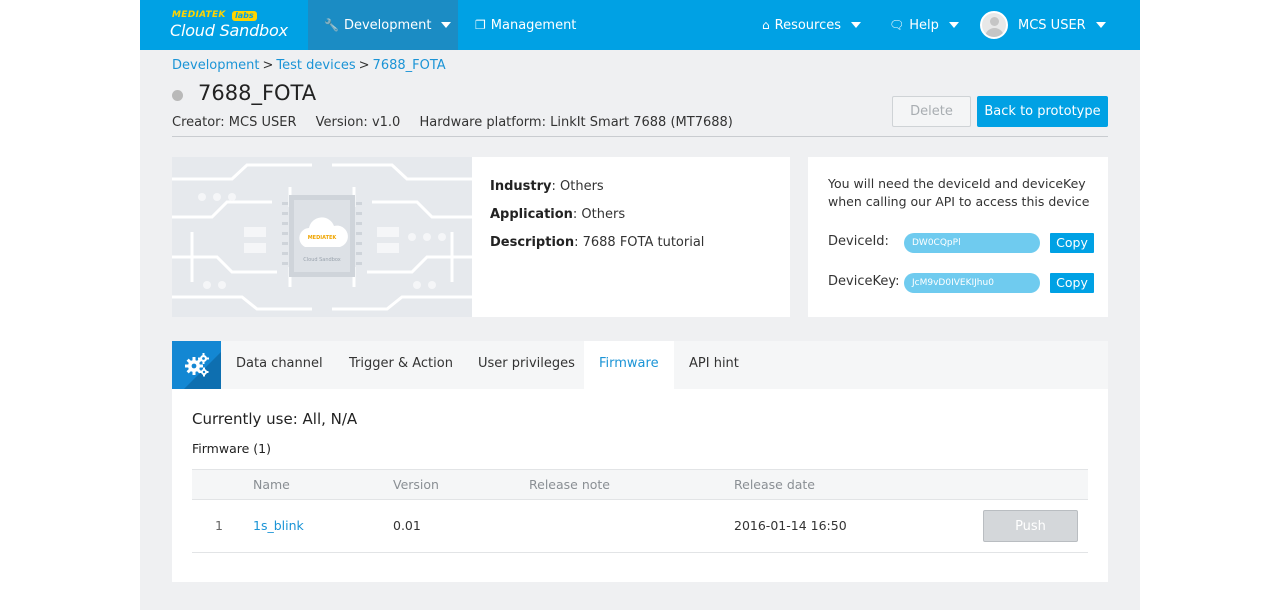  I want to click on industry-value: : Others, so click(577, 186).